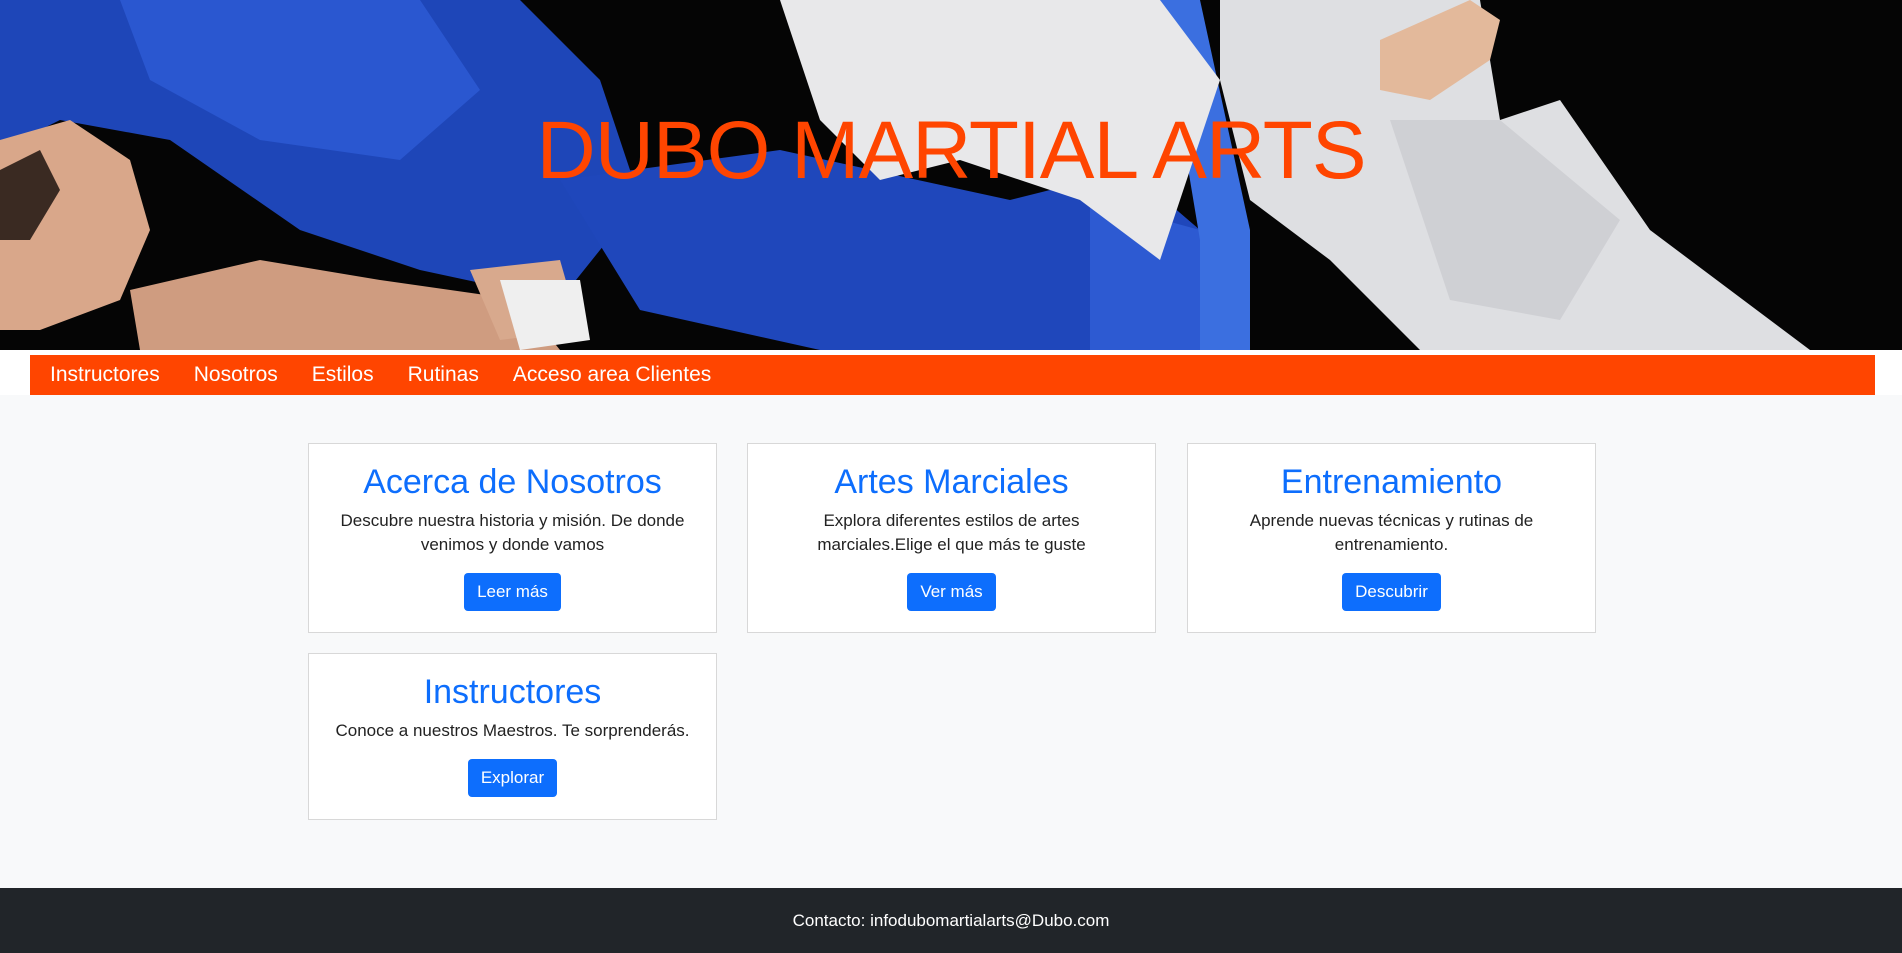 Image resolution: width=1902 pixels, height=953 pixels. What do you see at coordinates (512, 482) in the screenshot?
I see `card-title: Acerca de Nosotros` at bounding box center [512, 482].